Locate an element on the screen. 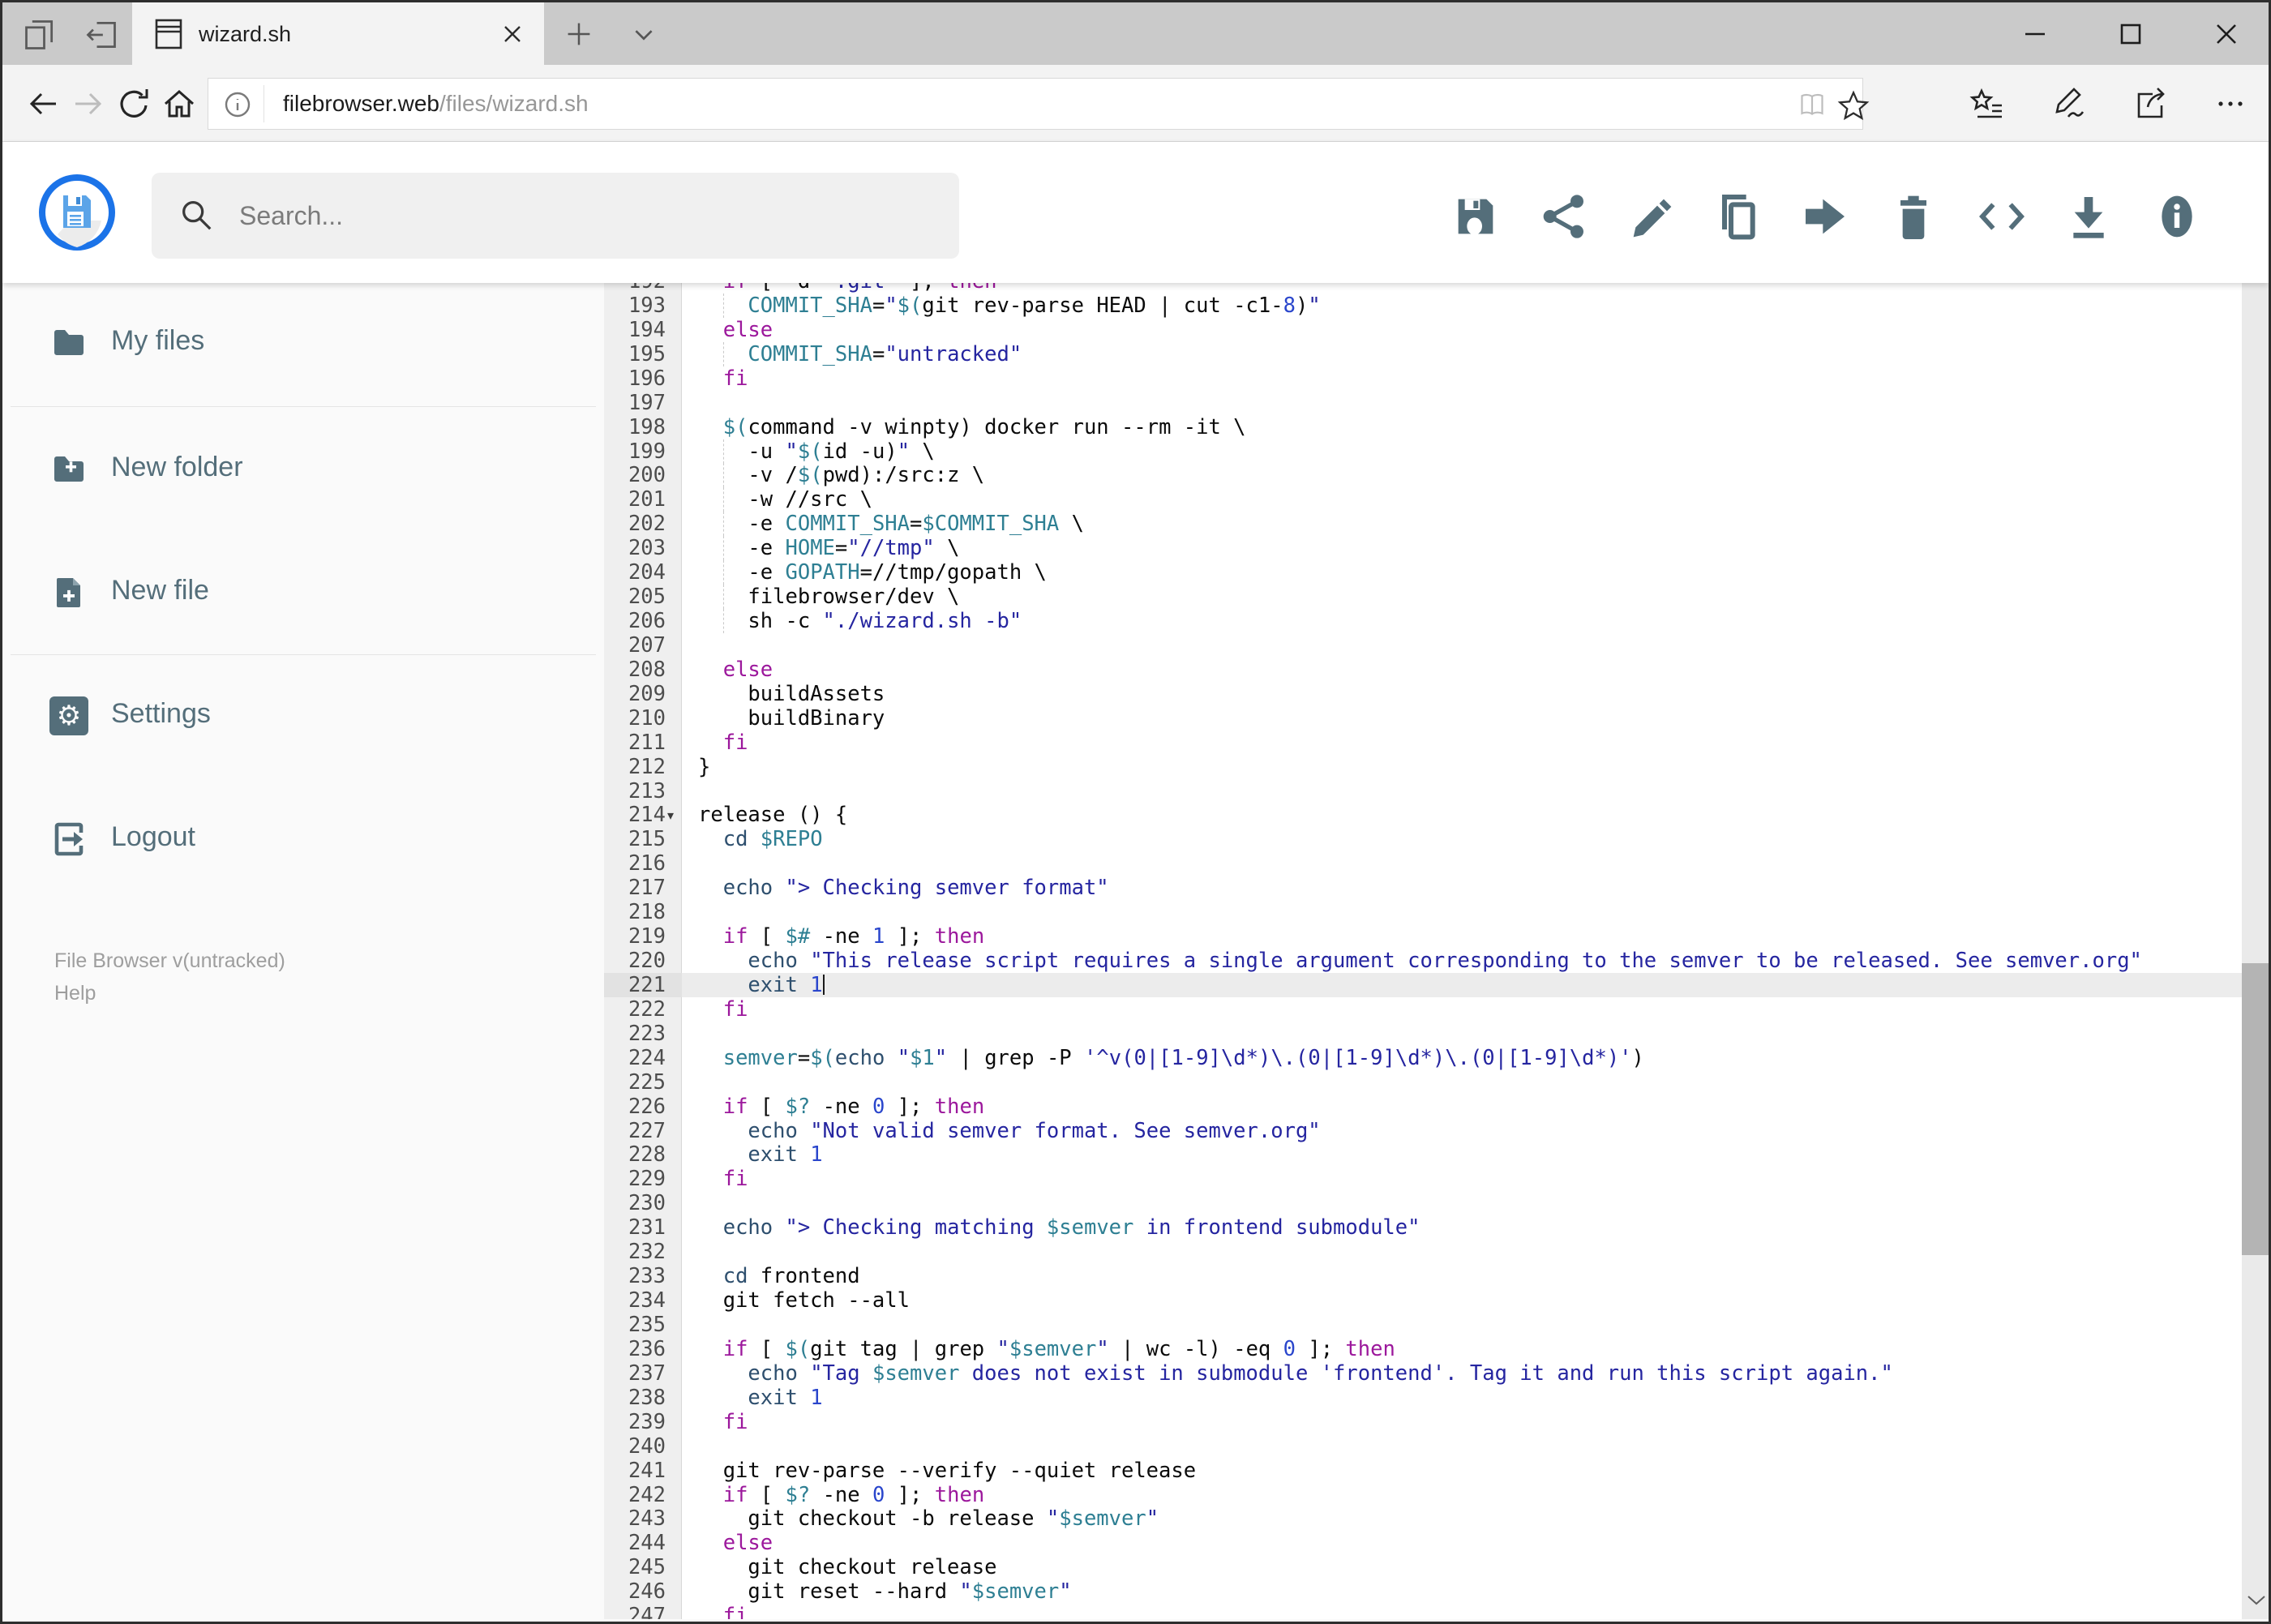 The height and width of the screenshot is (1624, 2271). save-icon is located at coordinates (1476, 217).